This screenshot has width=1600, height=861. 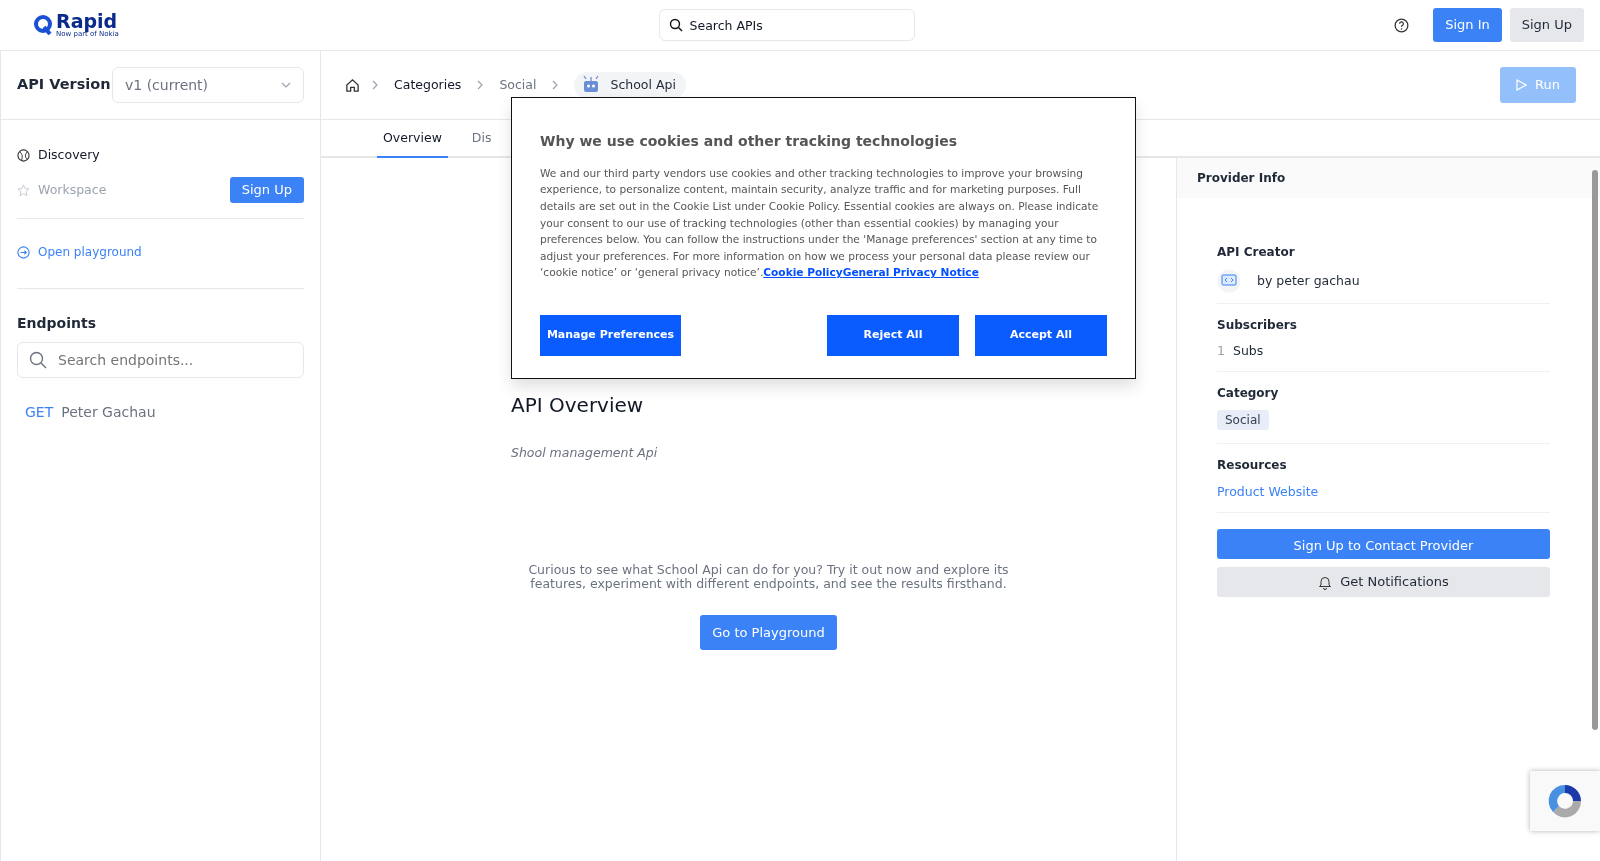 I want to click on arrow-circle-icon, so click(x=23, y=252).